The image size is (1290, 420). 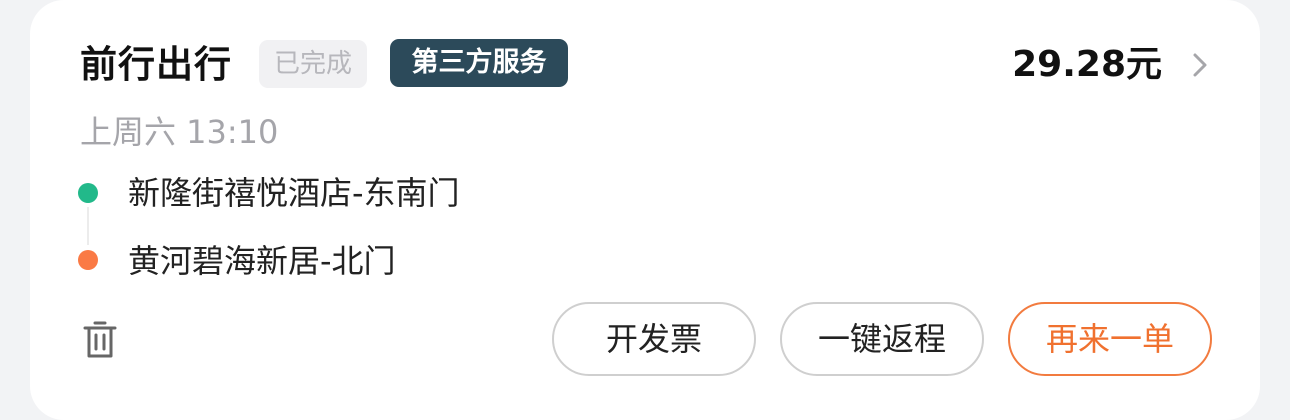 What do you see at coordinates (88, 260) in the screenshot?
I see `end-point-dot` at bounding box center [88, 260].